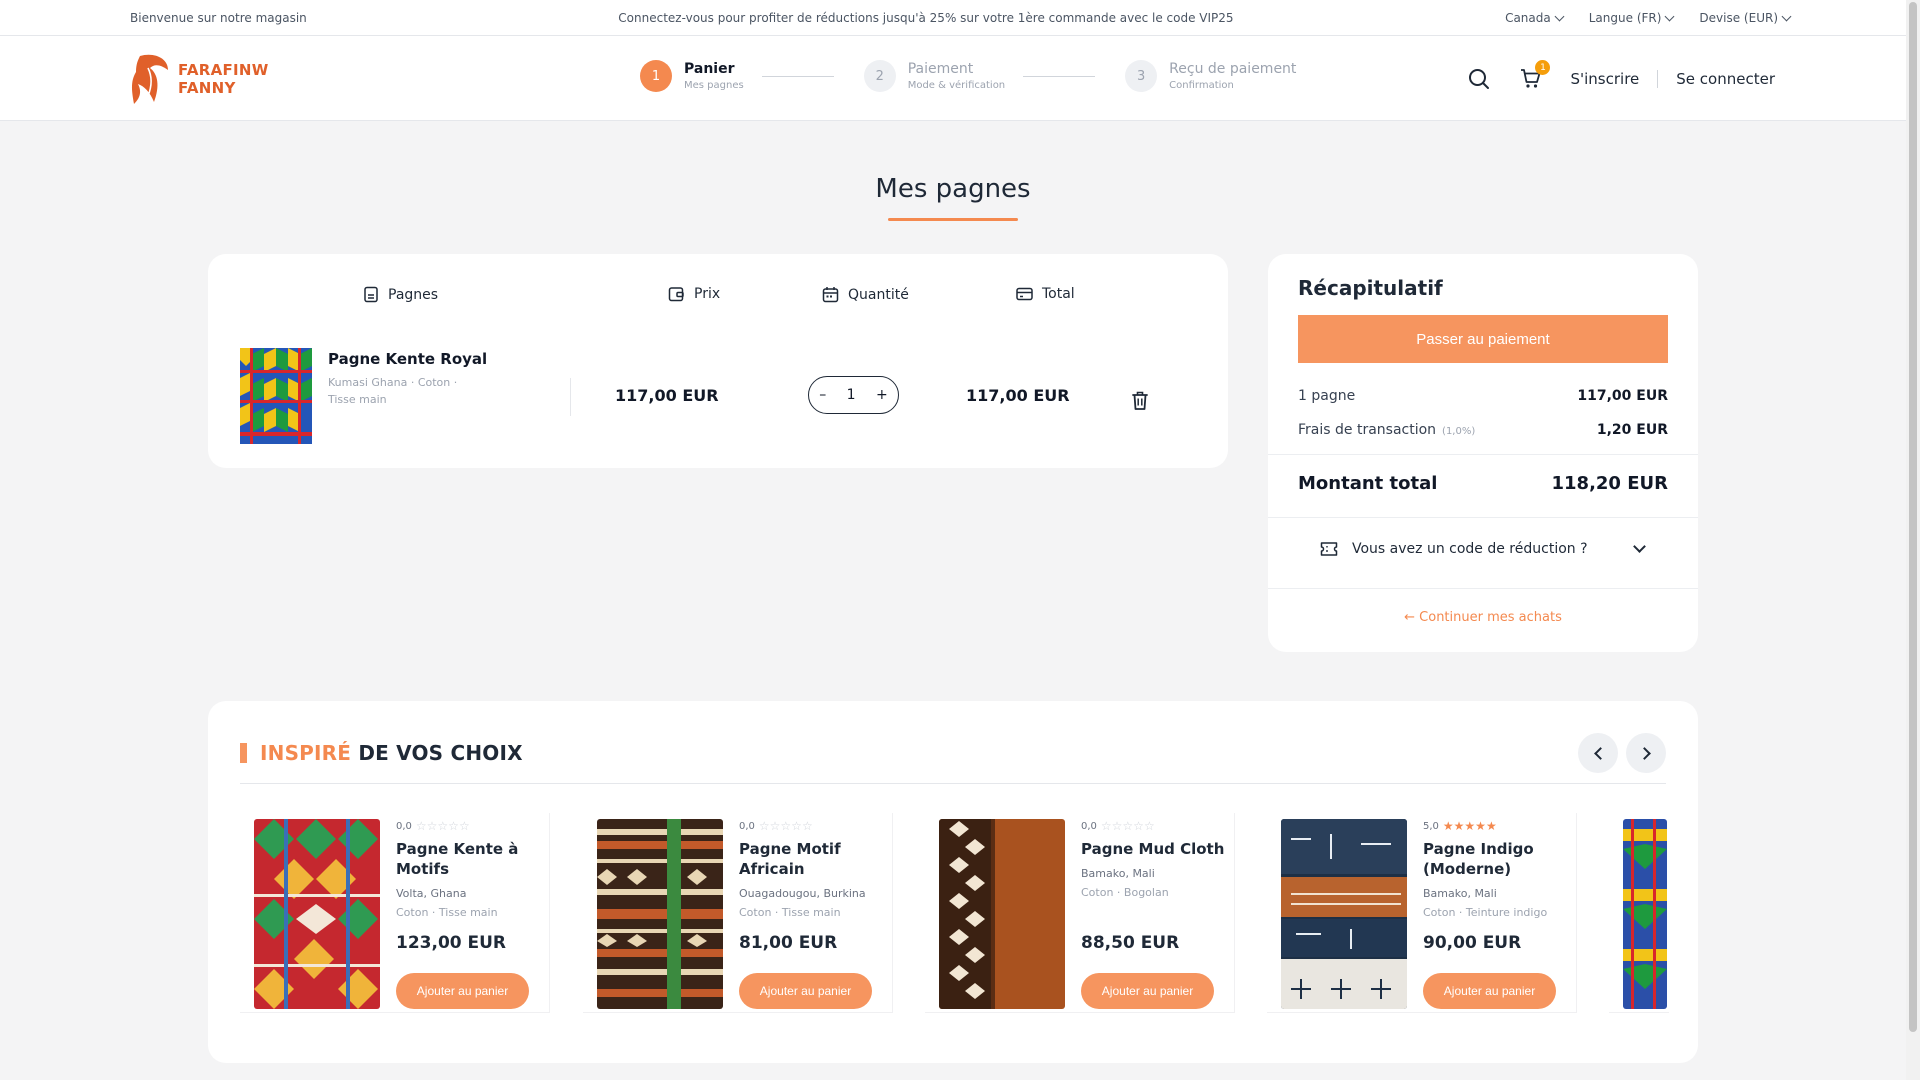  I want to click on step-title: Paiement, so click(940, 69).